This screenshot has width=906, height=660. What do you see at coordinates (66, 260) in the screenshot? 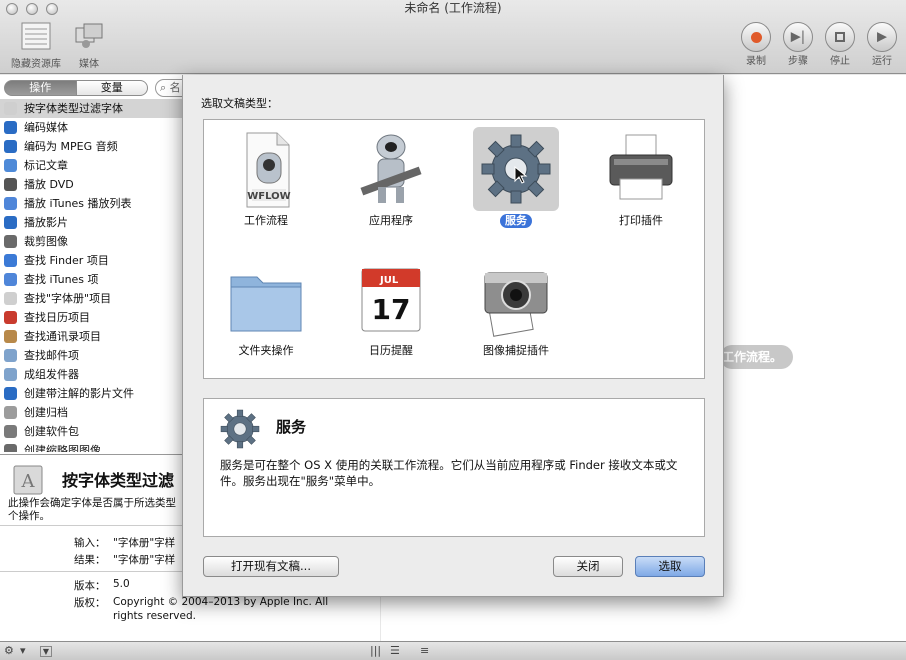
I see `list-item-label: 查找 Finder 项目` at bounding box center [66, 260].